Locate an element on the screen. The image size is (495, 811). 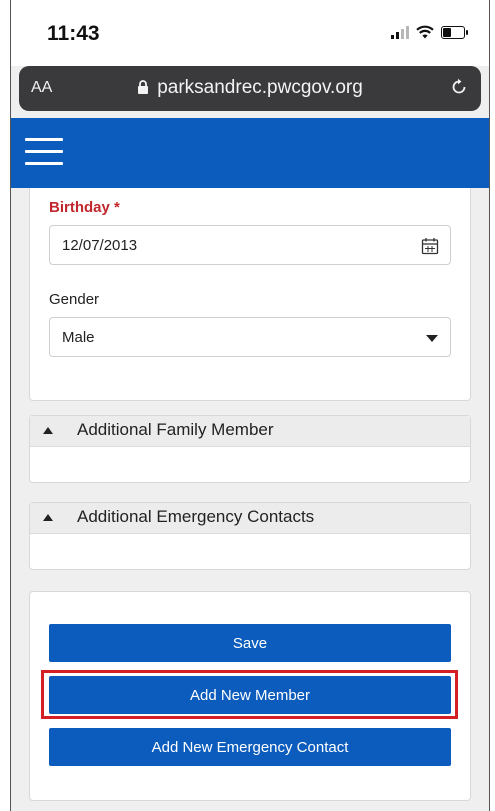
gender-select: Male is located at coordinates (250, 337).